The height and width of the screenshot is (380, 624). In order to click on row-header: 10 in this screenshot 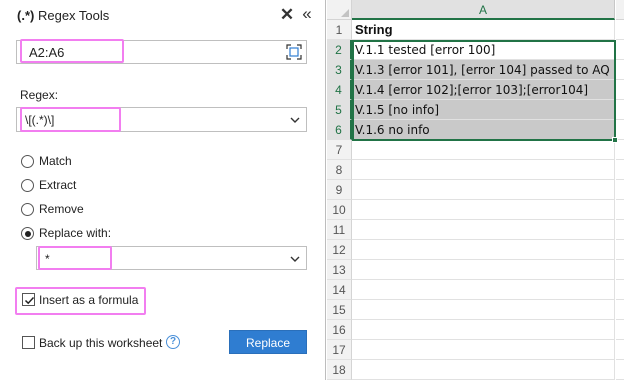, I will do `click(339, 210)`.